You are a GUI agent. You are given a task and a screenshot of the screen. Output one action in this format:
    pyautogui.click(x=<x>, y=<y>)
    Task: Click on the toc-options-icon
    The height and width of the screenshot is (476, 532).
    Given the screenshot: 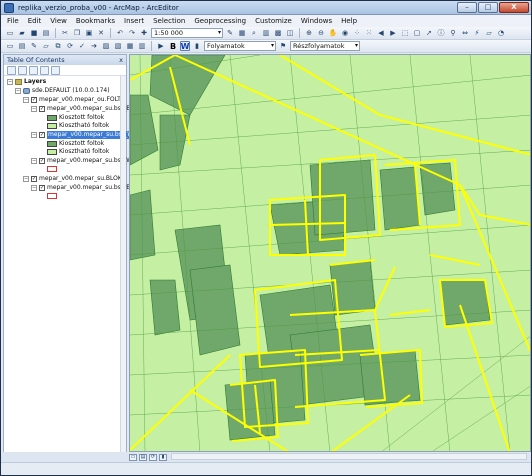 What is the action you would take?
    pyautogui.click(x=55, y=70)
    